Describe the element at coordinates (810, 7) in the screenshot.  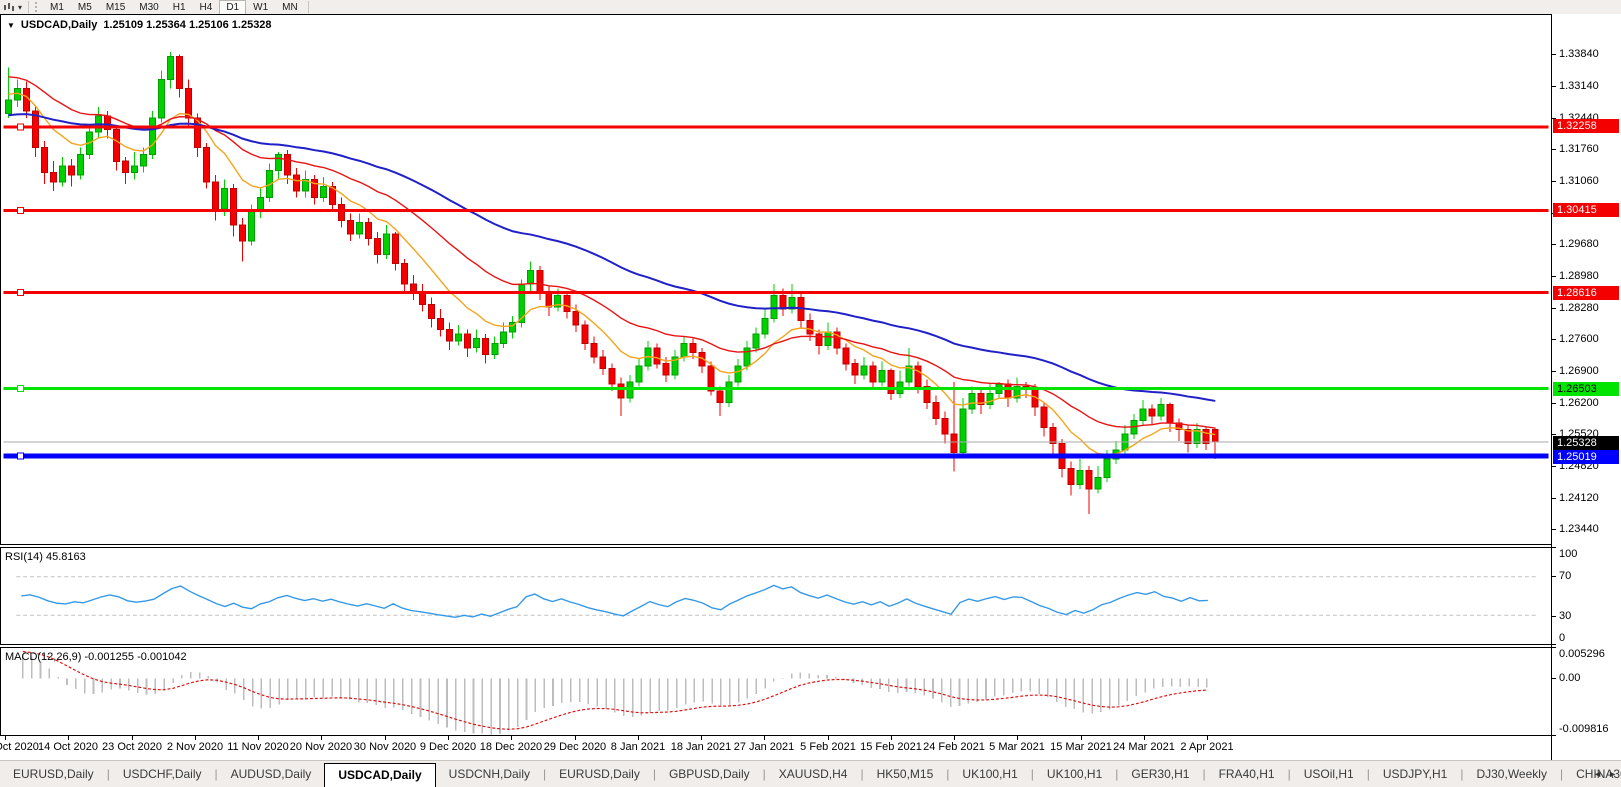
I see `top-toolbar: ▾ M1 M5 M15 M30 H1 H4 D1 W1 MN` at that location.